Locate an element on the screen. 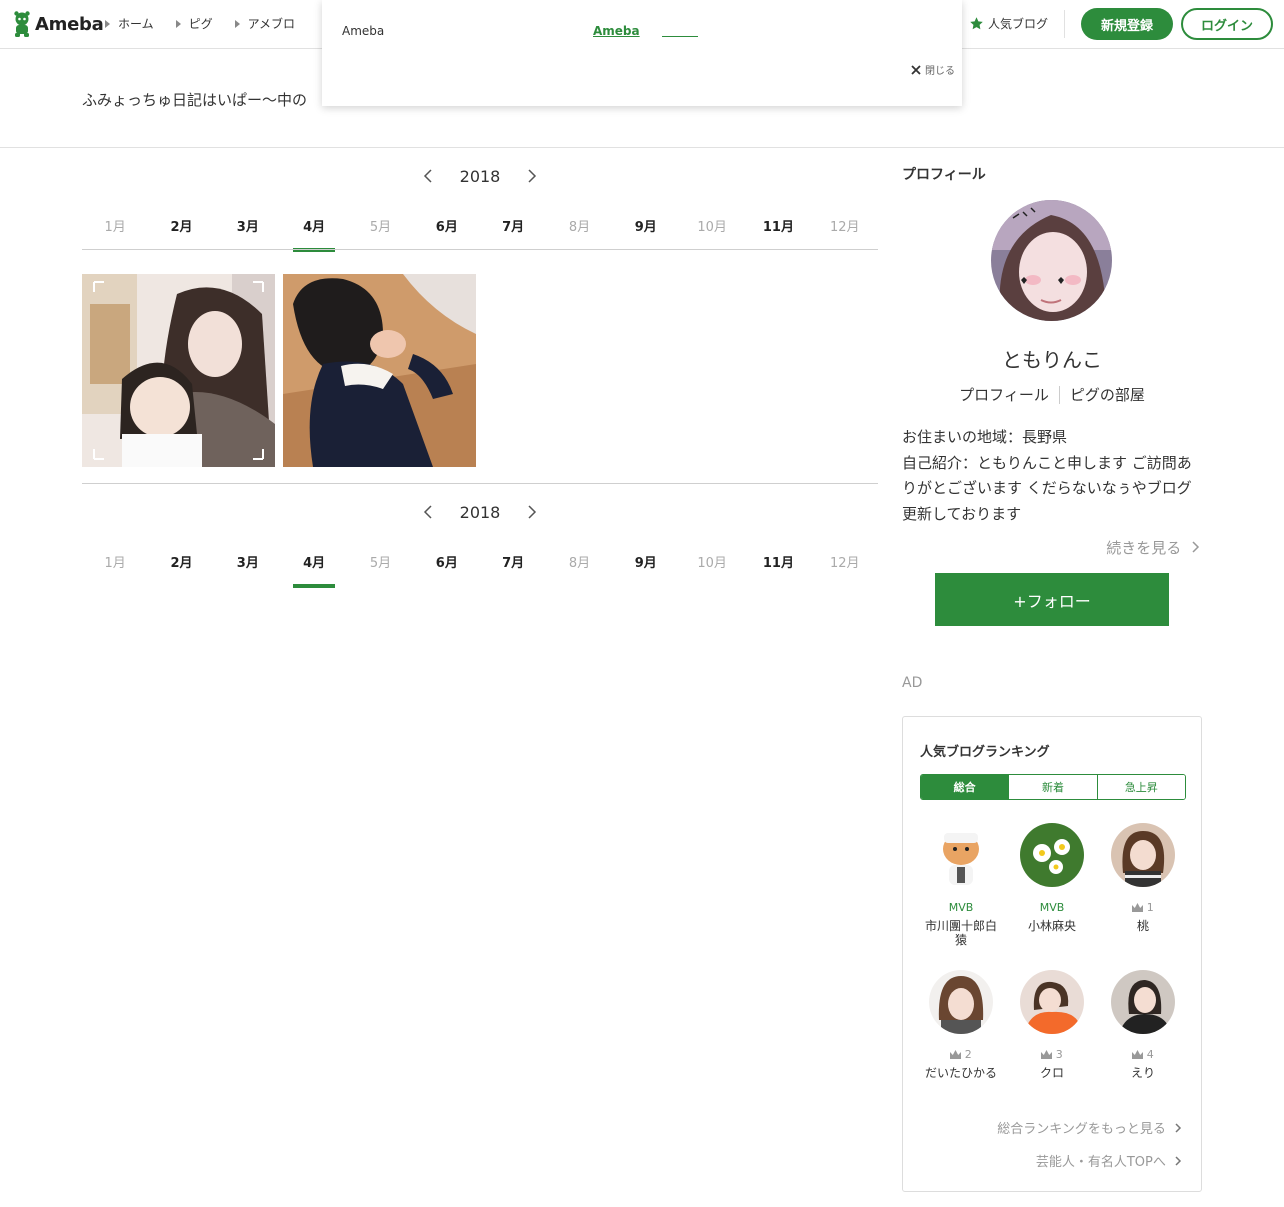  breadcrumb-nav: ホーム ピグ アメブロ is located at coordinates (200, 23).